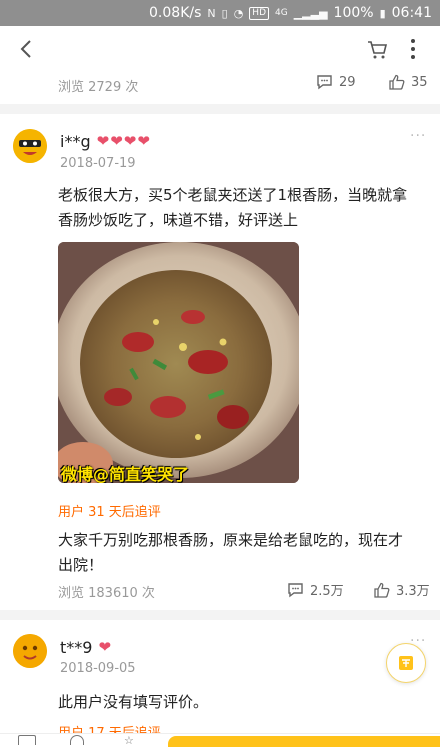 The image size is (440, 747). I want to click on followup-label: 用户 31 天后追评, so click(109, 512).